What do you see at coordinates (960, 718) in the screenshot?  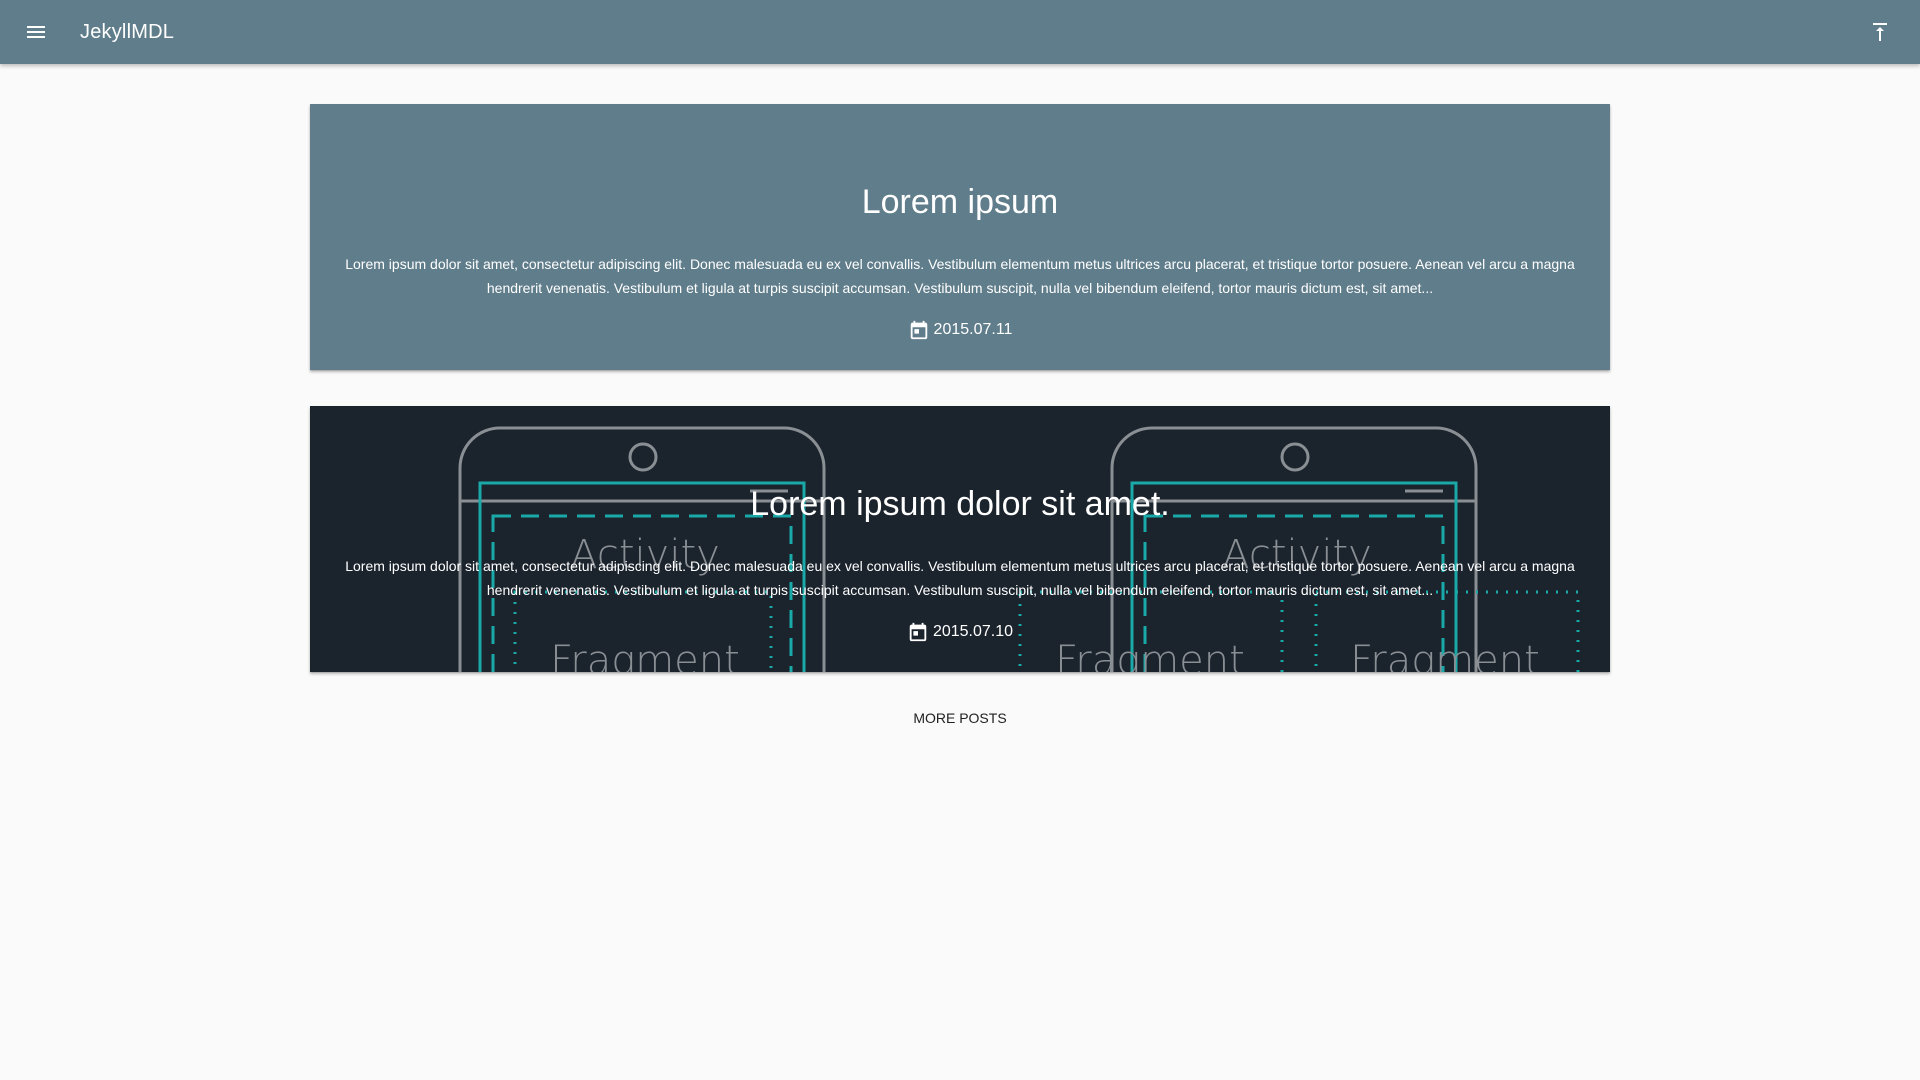 I see `more-posts-button: More posts` at bounding box center [960, 718].